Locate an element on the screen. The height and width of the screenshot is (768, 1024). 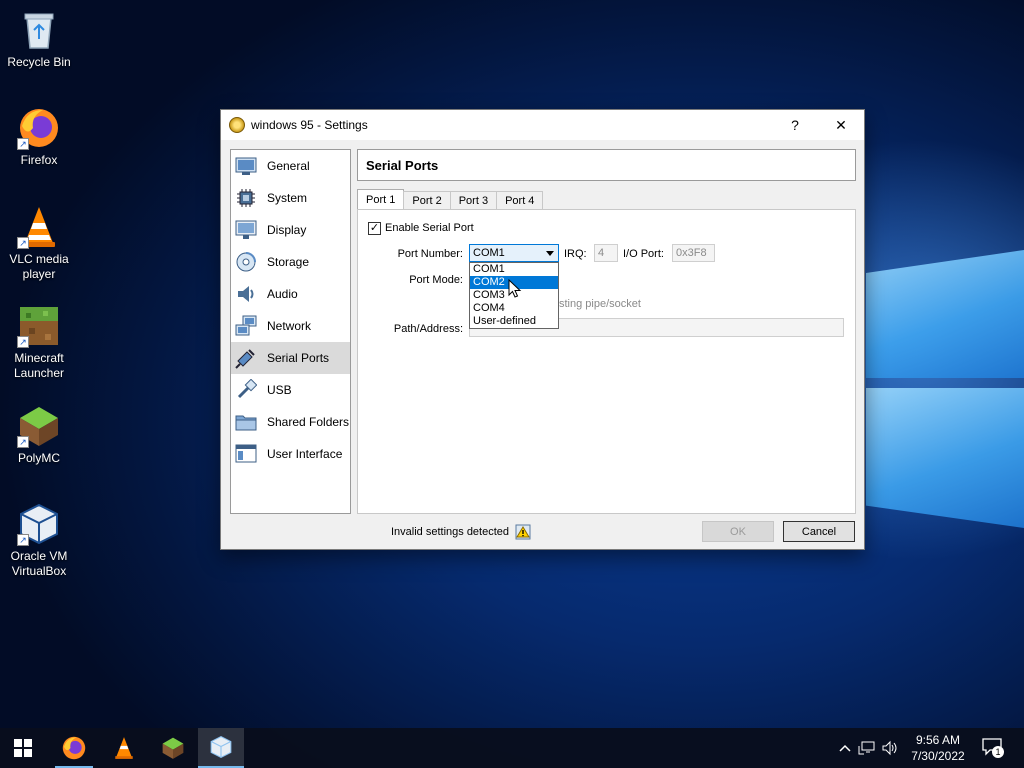
nav-item-storage: Storage is located at coordinates (290, 262).